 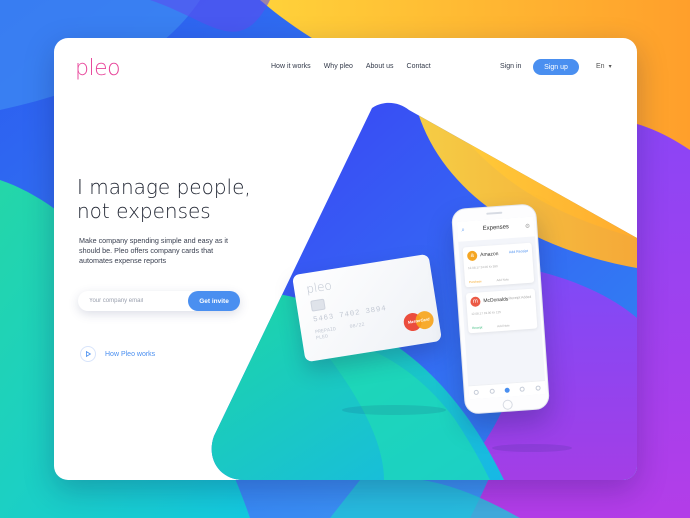 I want to click on nav-about-us: About us, so click(x=380, y=66).